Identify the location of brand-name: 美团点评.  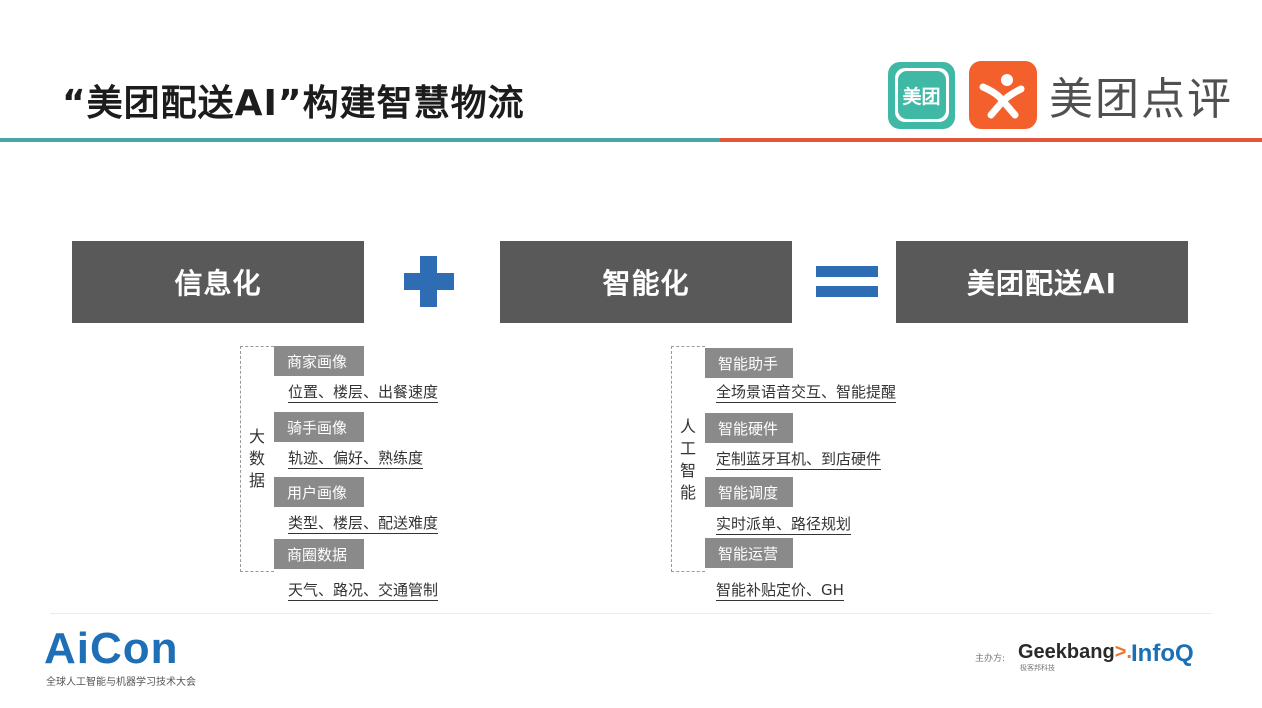
(1141, 99).